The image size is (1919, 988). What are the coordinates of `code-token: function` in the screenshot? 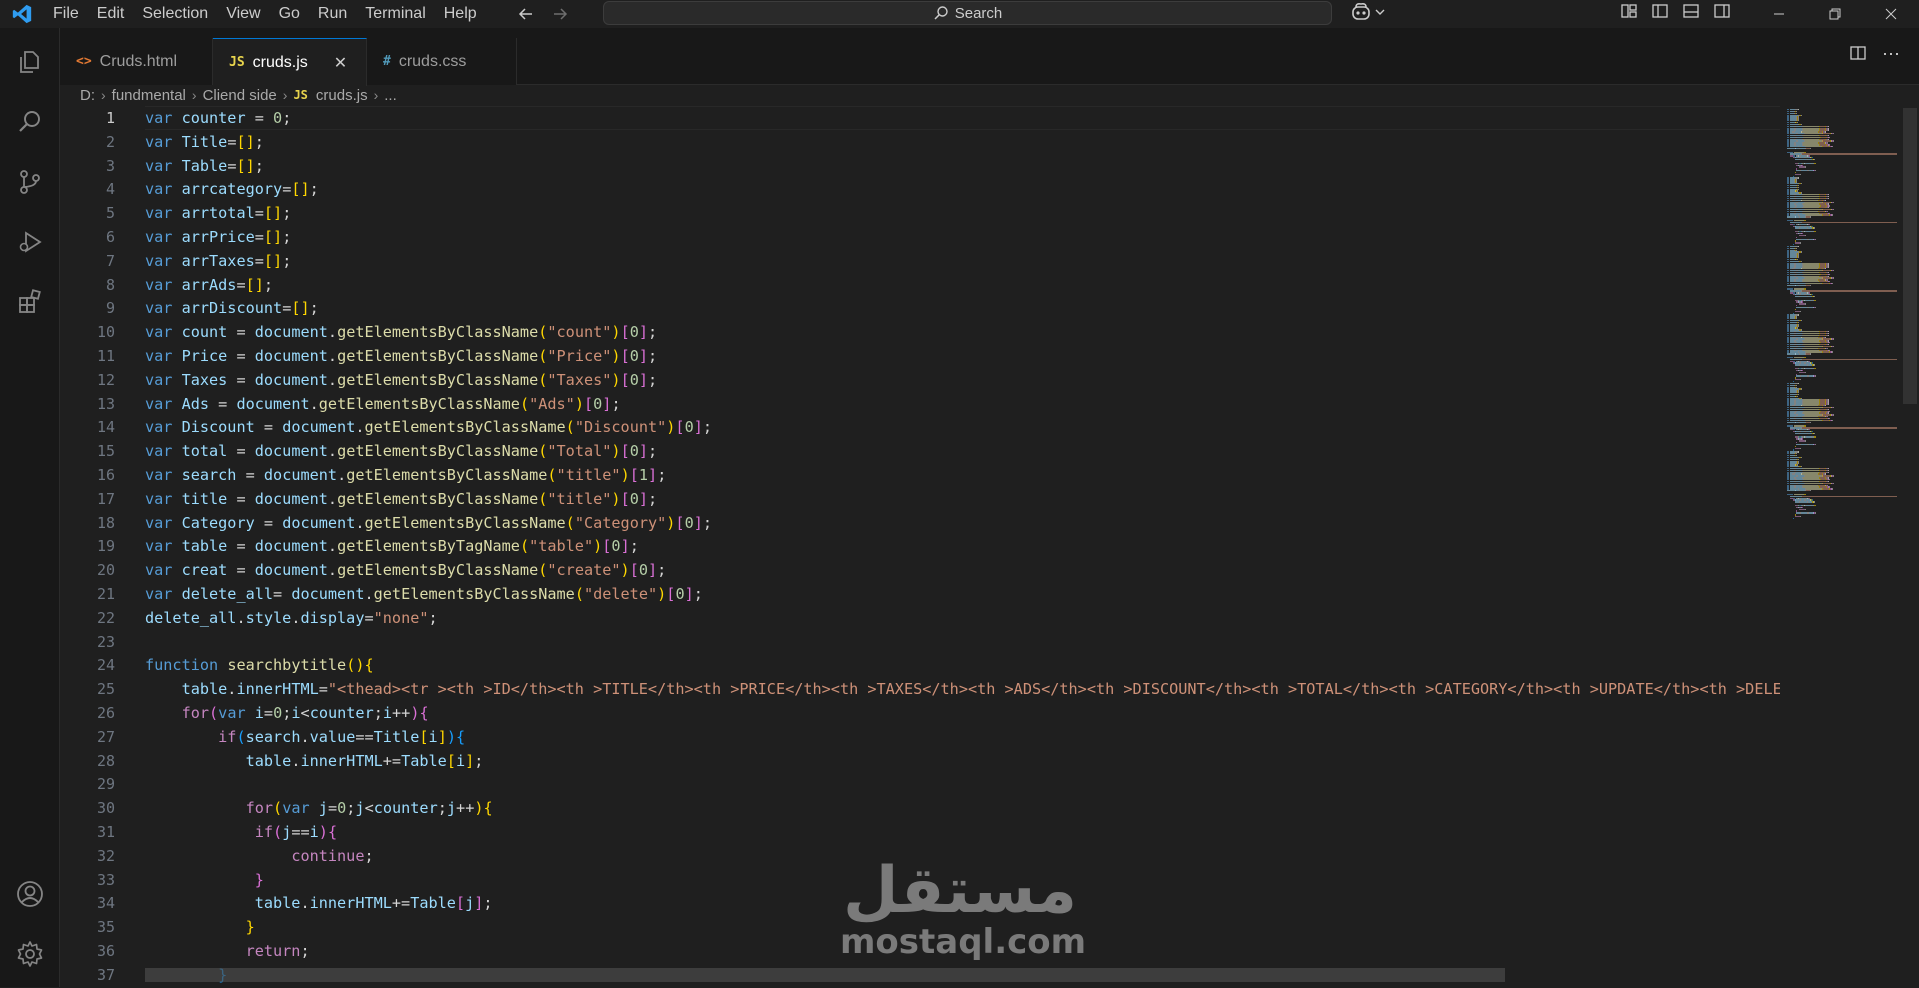 It's located at (182, 665).